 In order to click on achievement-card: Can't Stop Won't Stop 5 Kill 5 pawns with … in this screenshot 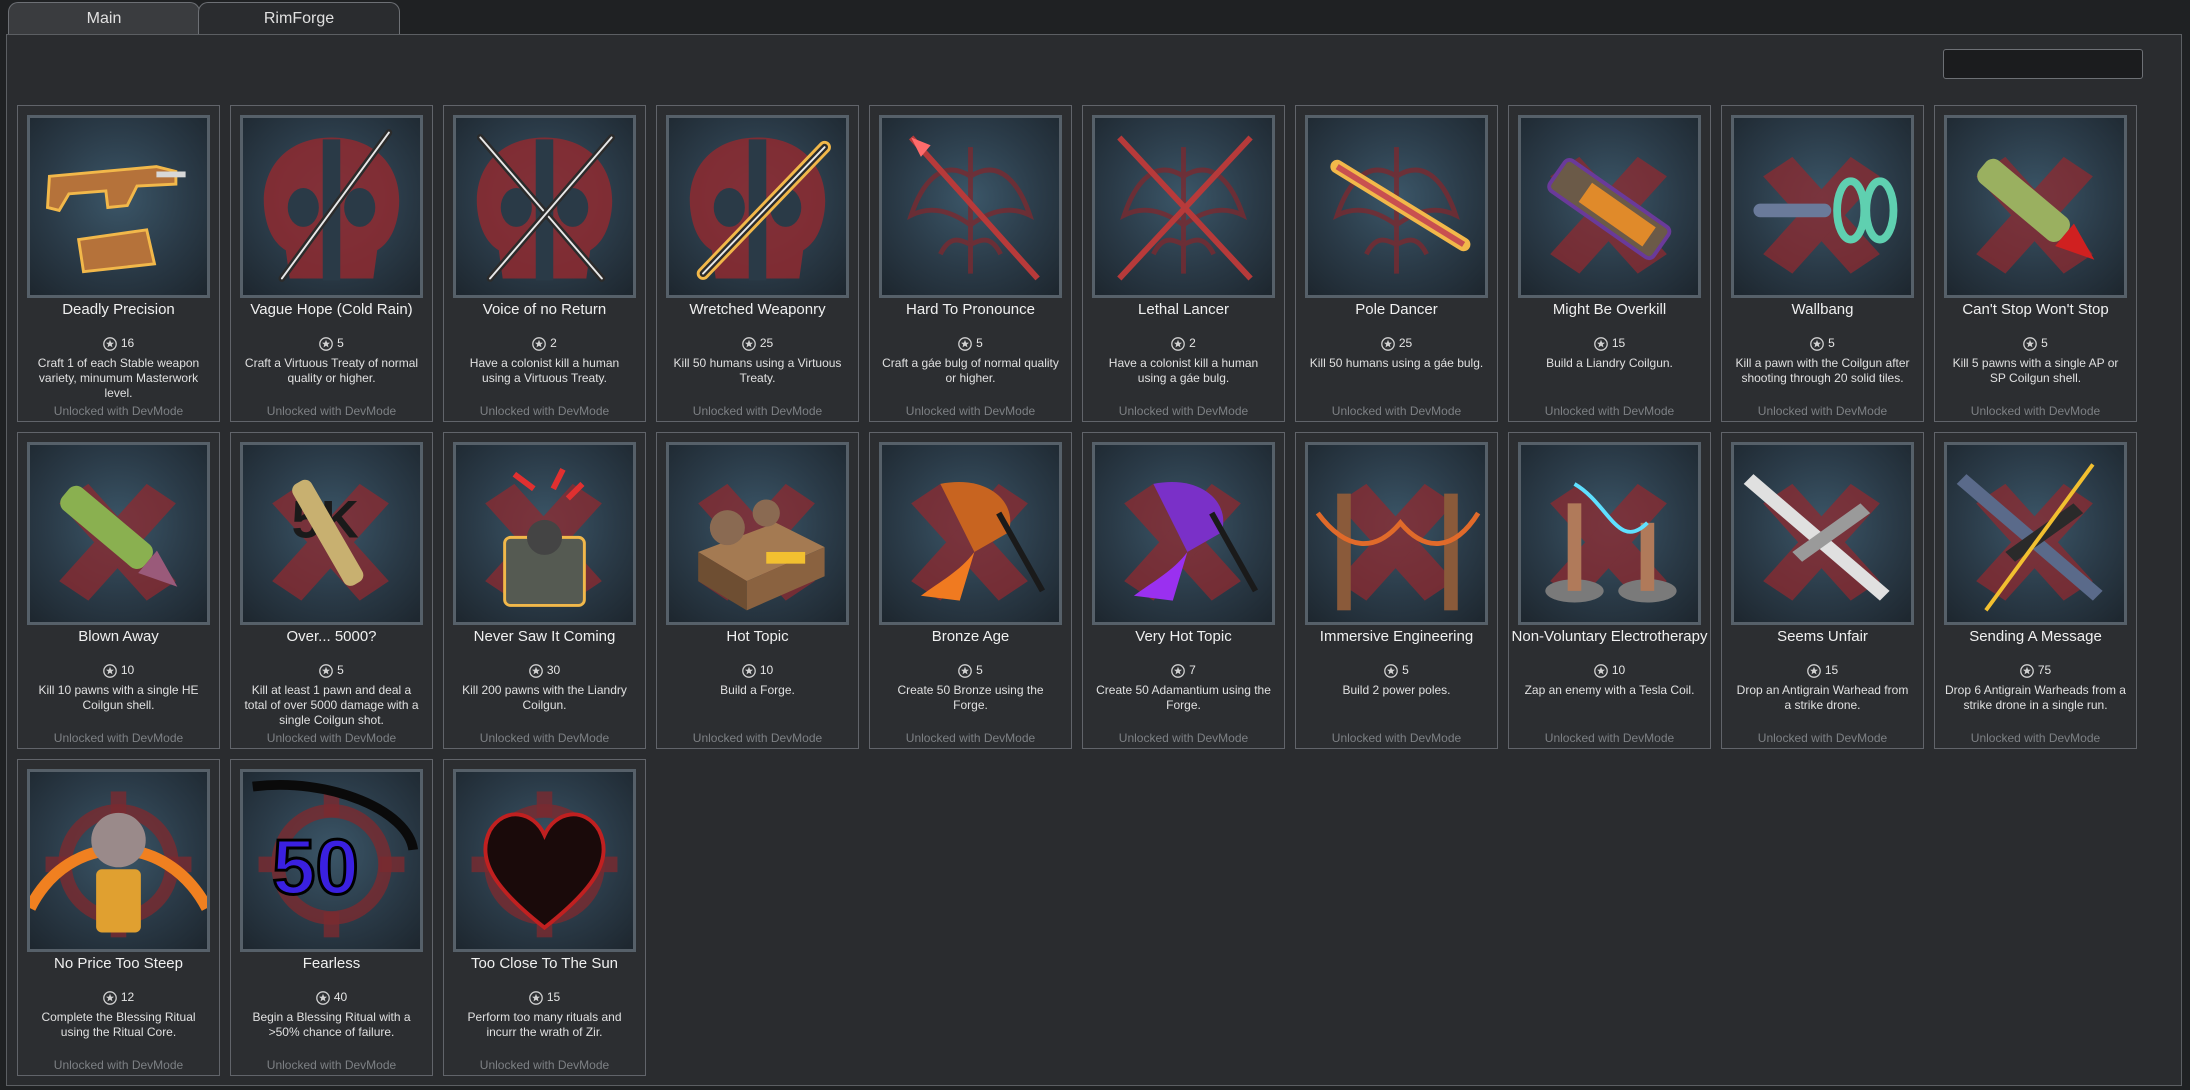, I will do `click(2035, 263)`.